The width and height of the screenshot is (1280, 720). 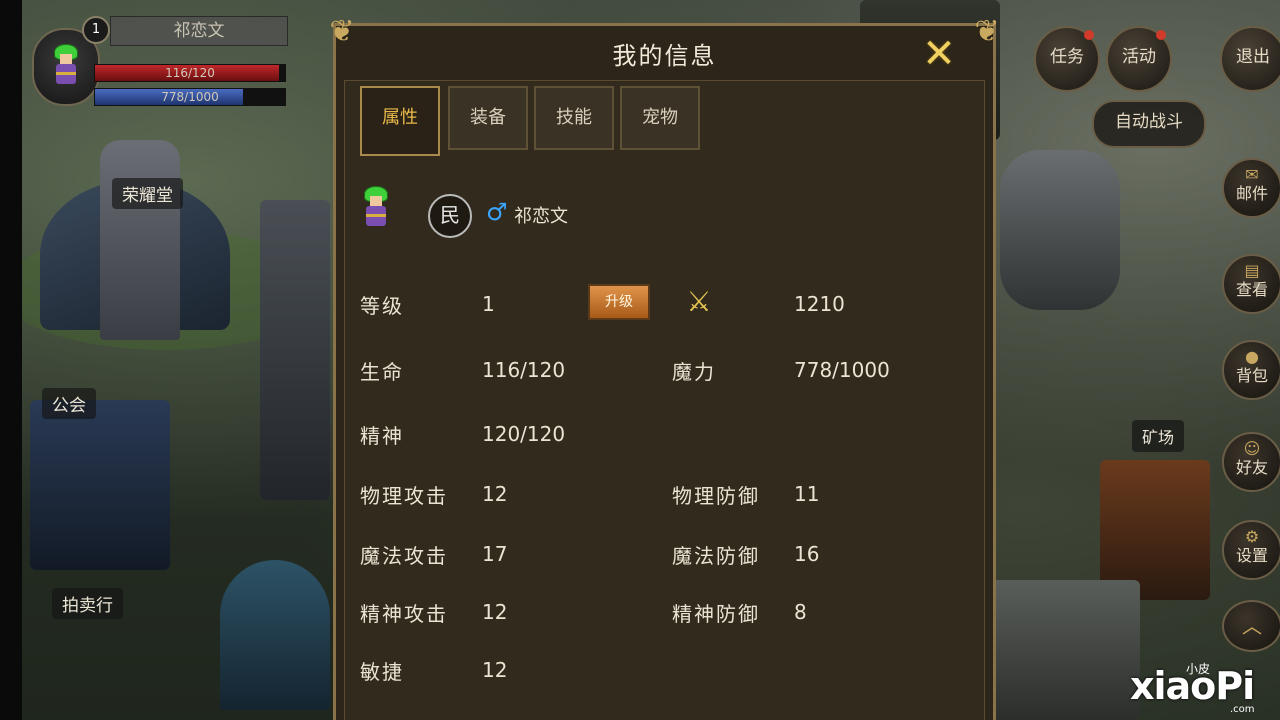 I want to click on mail-button: ✉ 邮件, so click(x=1251, y=188).